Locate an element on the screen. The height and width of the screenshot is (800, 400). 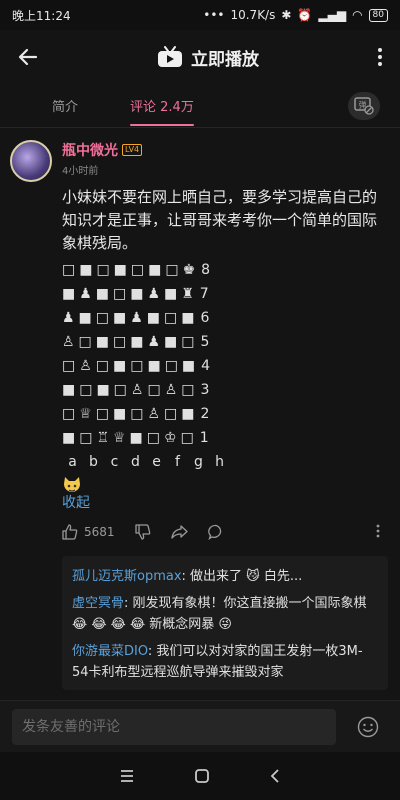
collapse-link: 收起 is located at coordinates (76, 502).